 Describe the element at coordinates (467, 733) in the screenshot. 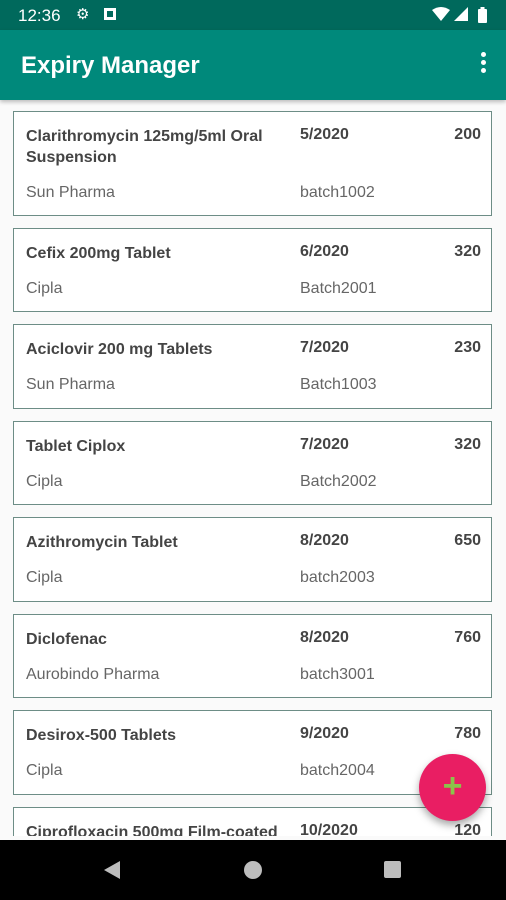

I see `item-quantity: 780` at that location.